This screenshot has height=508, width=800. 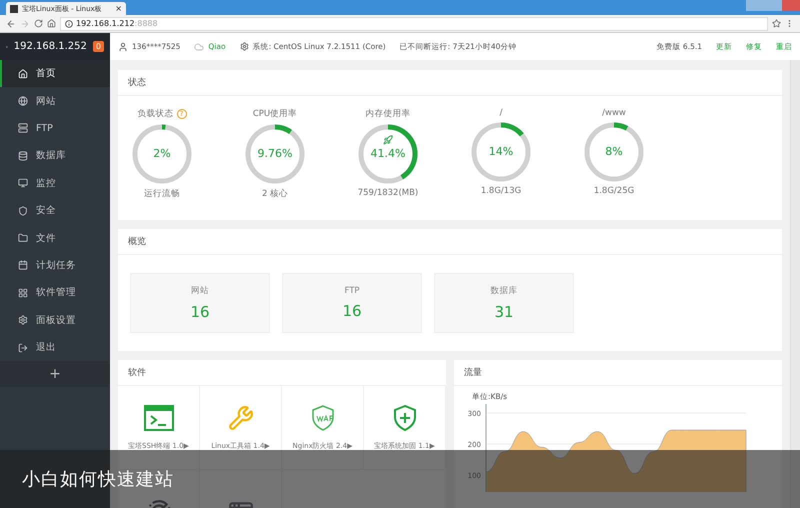 What do you see at coordinates (275, 114) in the screenshot?
I see `gauge-label: CPU使用率` at bounding box center [275, 114].